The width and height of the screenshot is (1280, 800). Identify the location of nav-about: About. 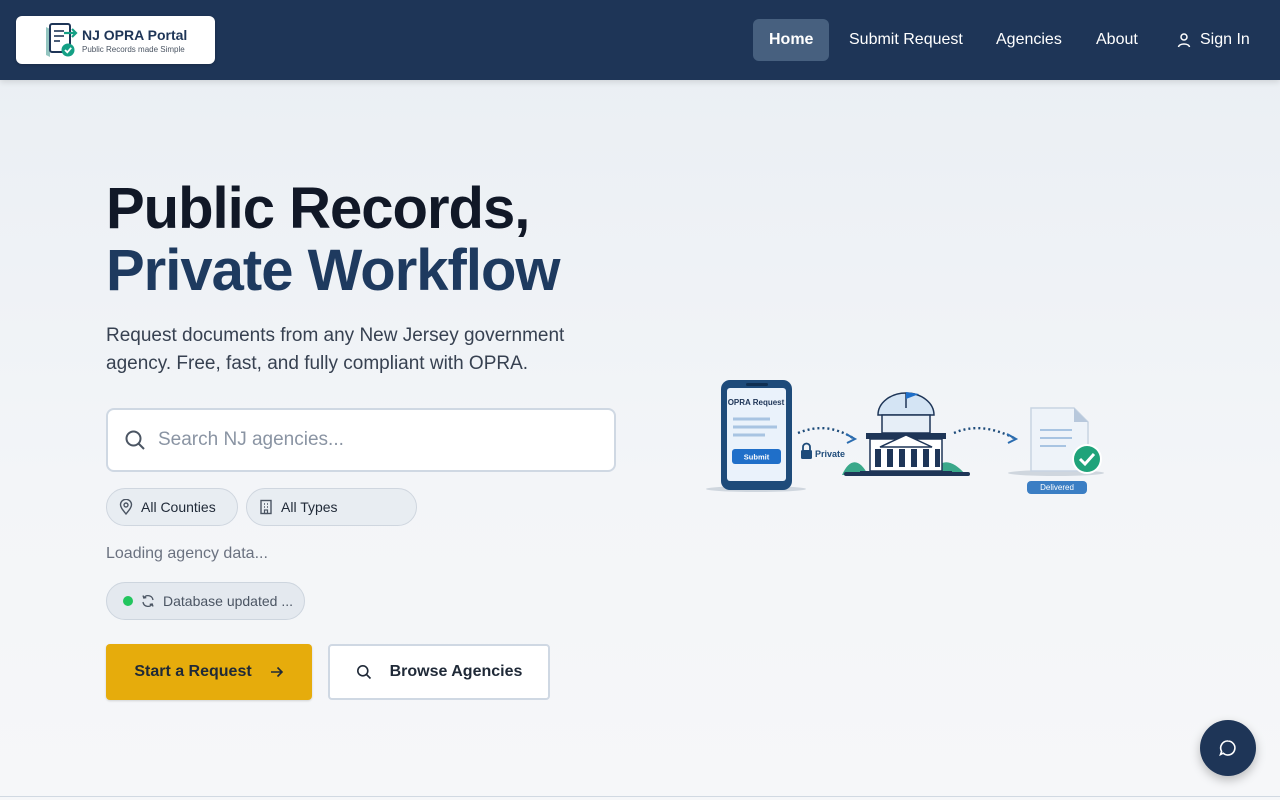
(1117, 40).